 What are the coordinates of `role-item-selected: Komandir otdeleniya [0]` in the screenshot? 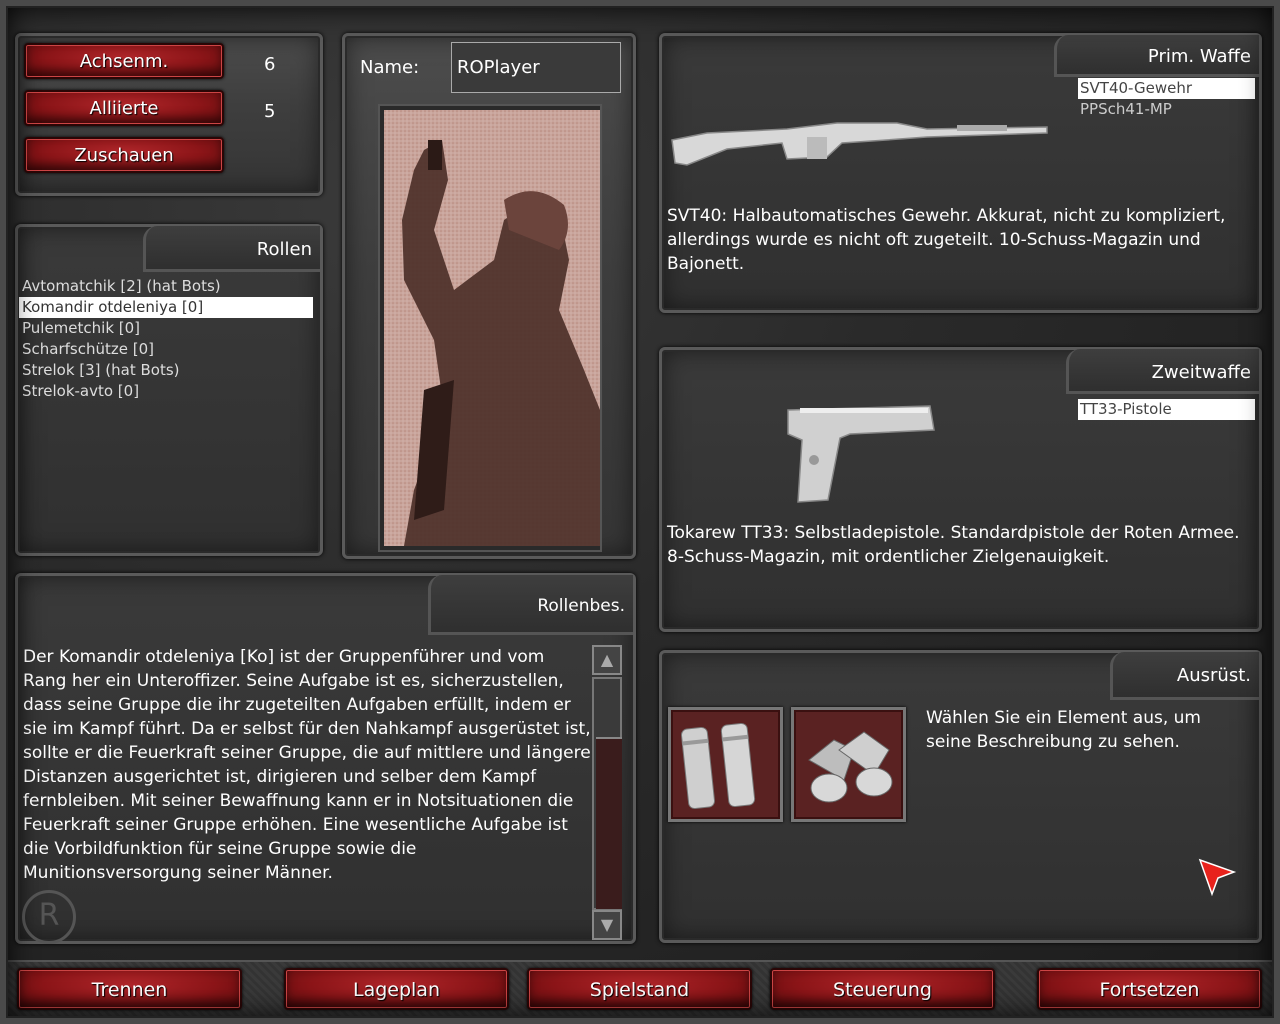 It's located at (166, 307).